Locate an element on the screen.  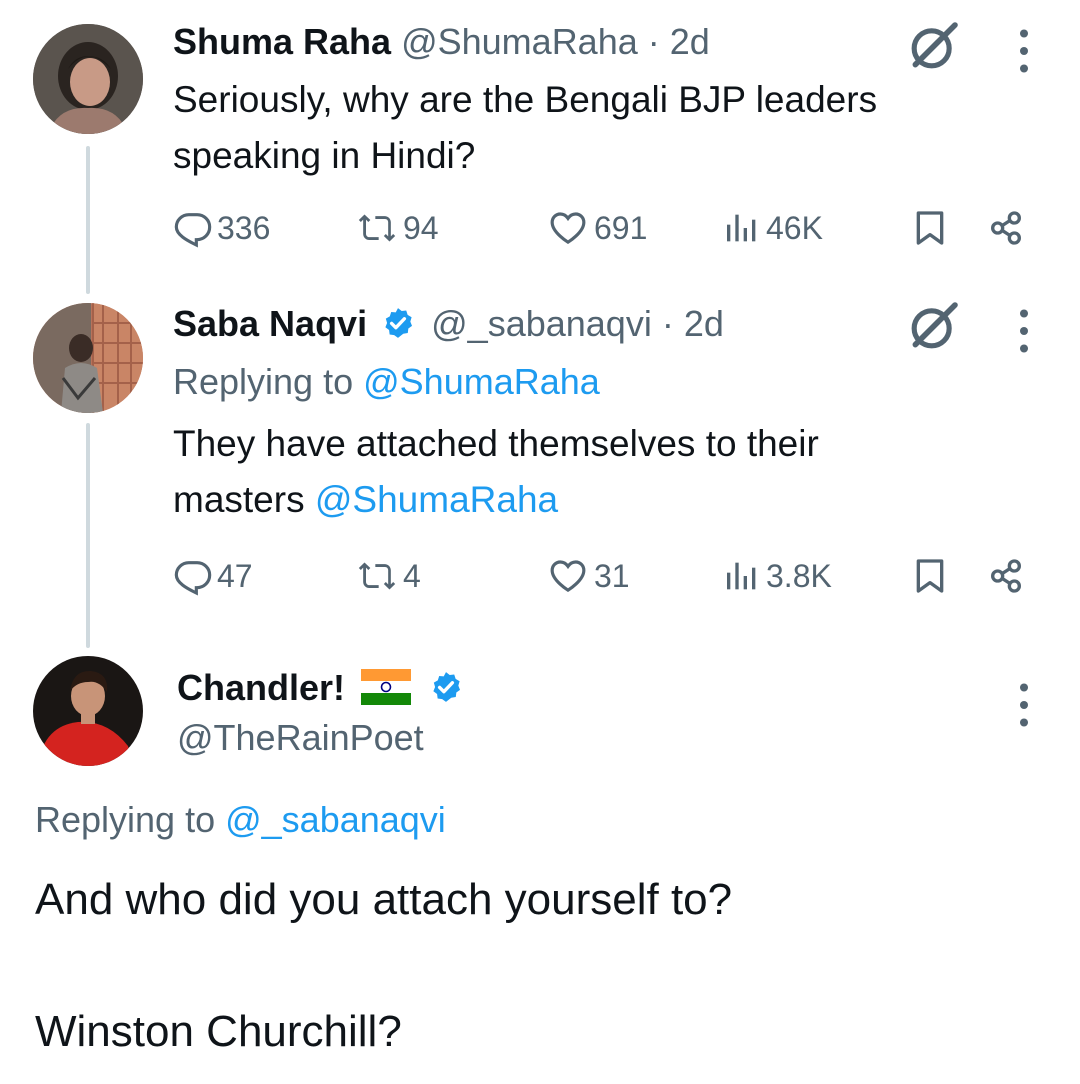
retweet-count: 4 is located at coordinates (412, 575).